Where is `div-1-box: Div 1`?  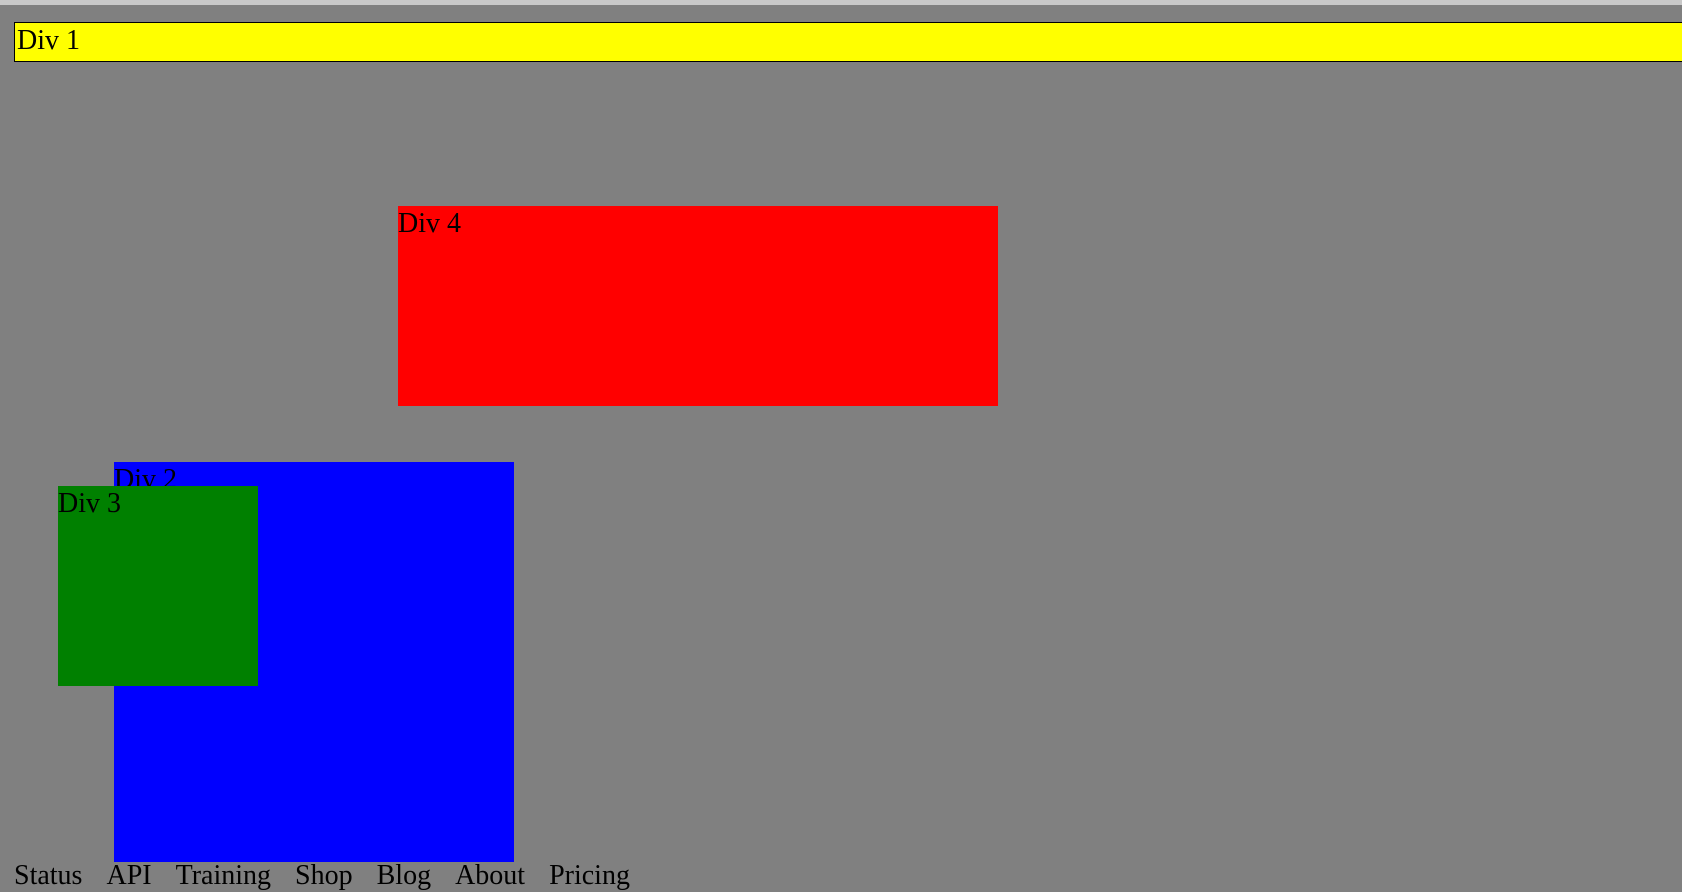
div-1-box: Div 1 is located at coordinates (848, 42).